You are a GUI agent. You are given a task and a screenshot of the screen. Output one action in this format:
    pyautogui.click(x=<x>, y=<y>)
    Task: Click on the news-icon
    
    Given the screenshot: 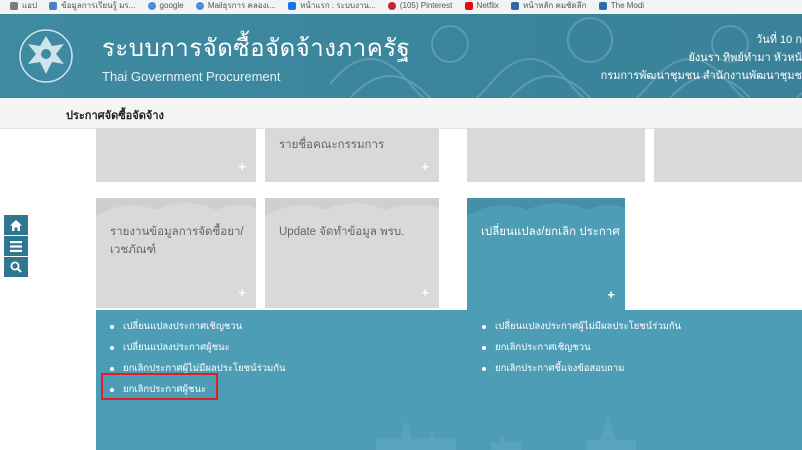 What is the action you would take?
    pyautogui.click(x=515, y=5)
    